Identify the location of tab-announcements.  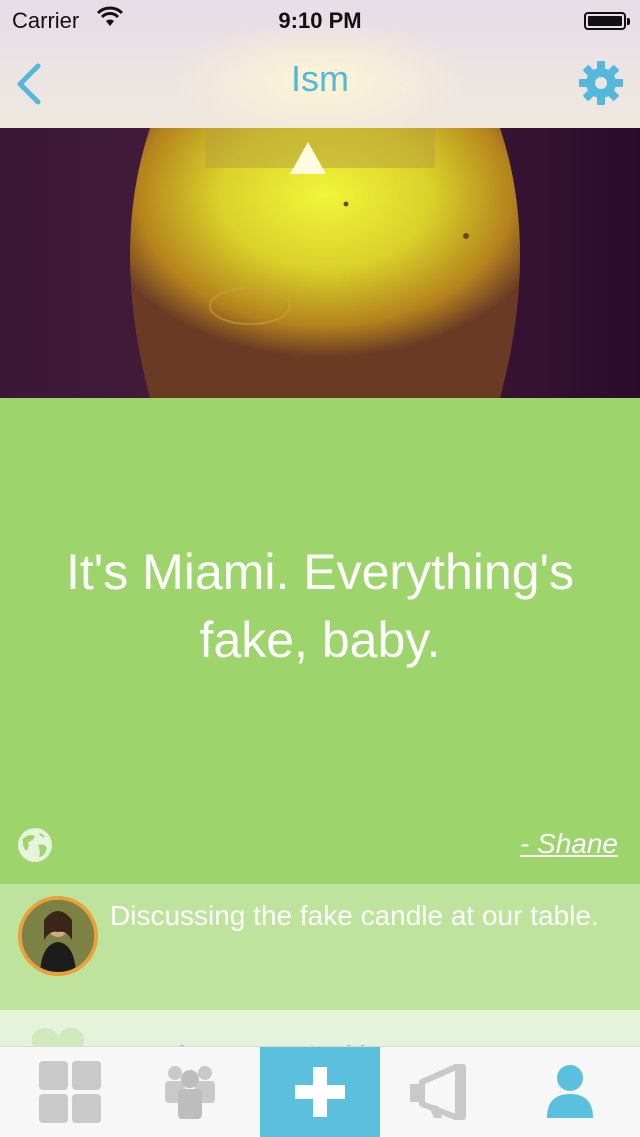
(442, 1092).